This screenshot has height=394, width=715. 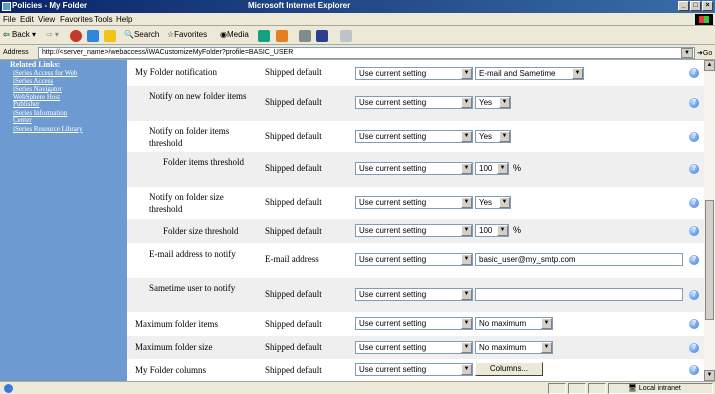 What do you see at coordinates (93, 36) in the screenshot?
I see `refresh-icon` at bounding box center [93, 36].